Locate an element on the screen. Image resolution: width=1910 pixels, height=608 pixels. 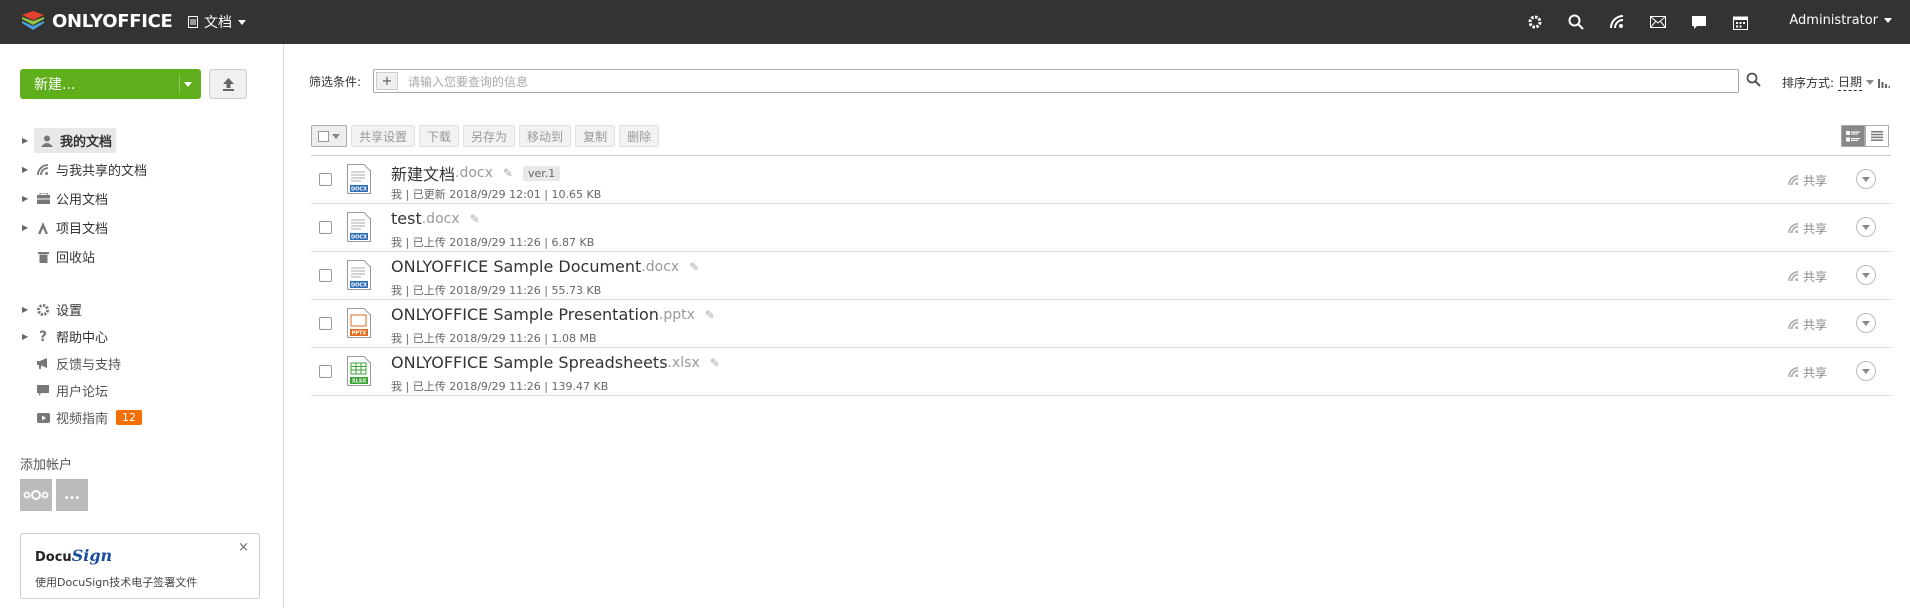
save-as-button: 另存为 is located at coordinates (489, 136).